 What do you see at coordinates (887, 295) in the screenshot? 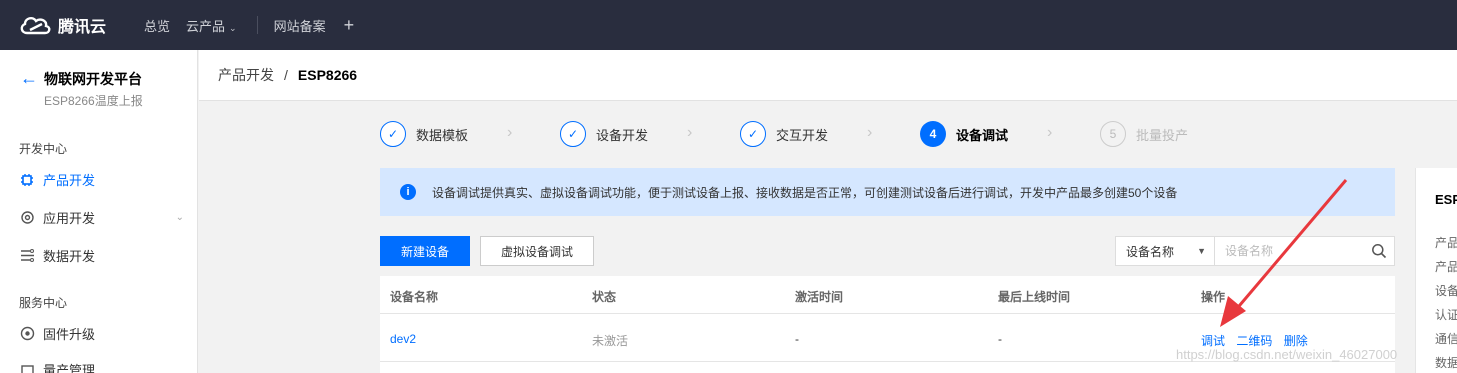
I see `table-header: 设备名称 状态 激活时间 最后上线时间 操作` at bounding box center [887, 295].